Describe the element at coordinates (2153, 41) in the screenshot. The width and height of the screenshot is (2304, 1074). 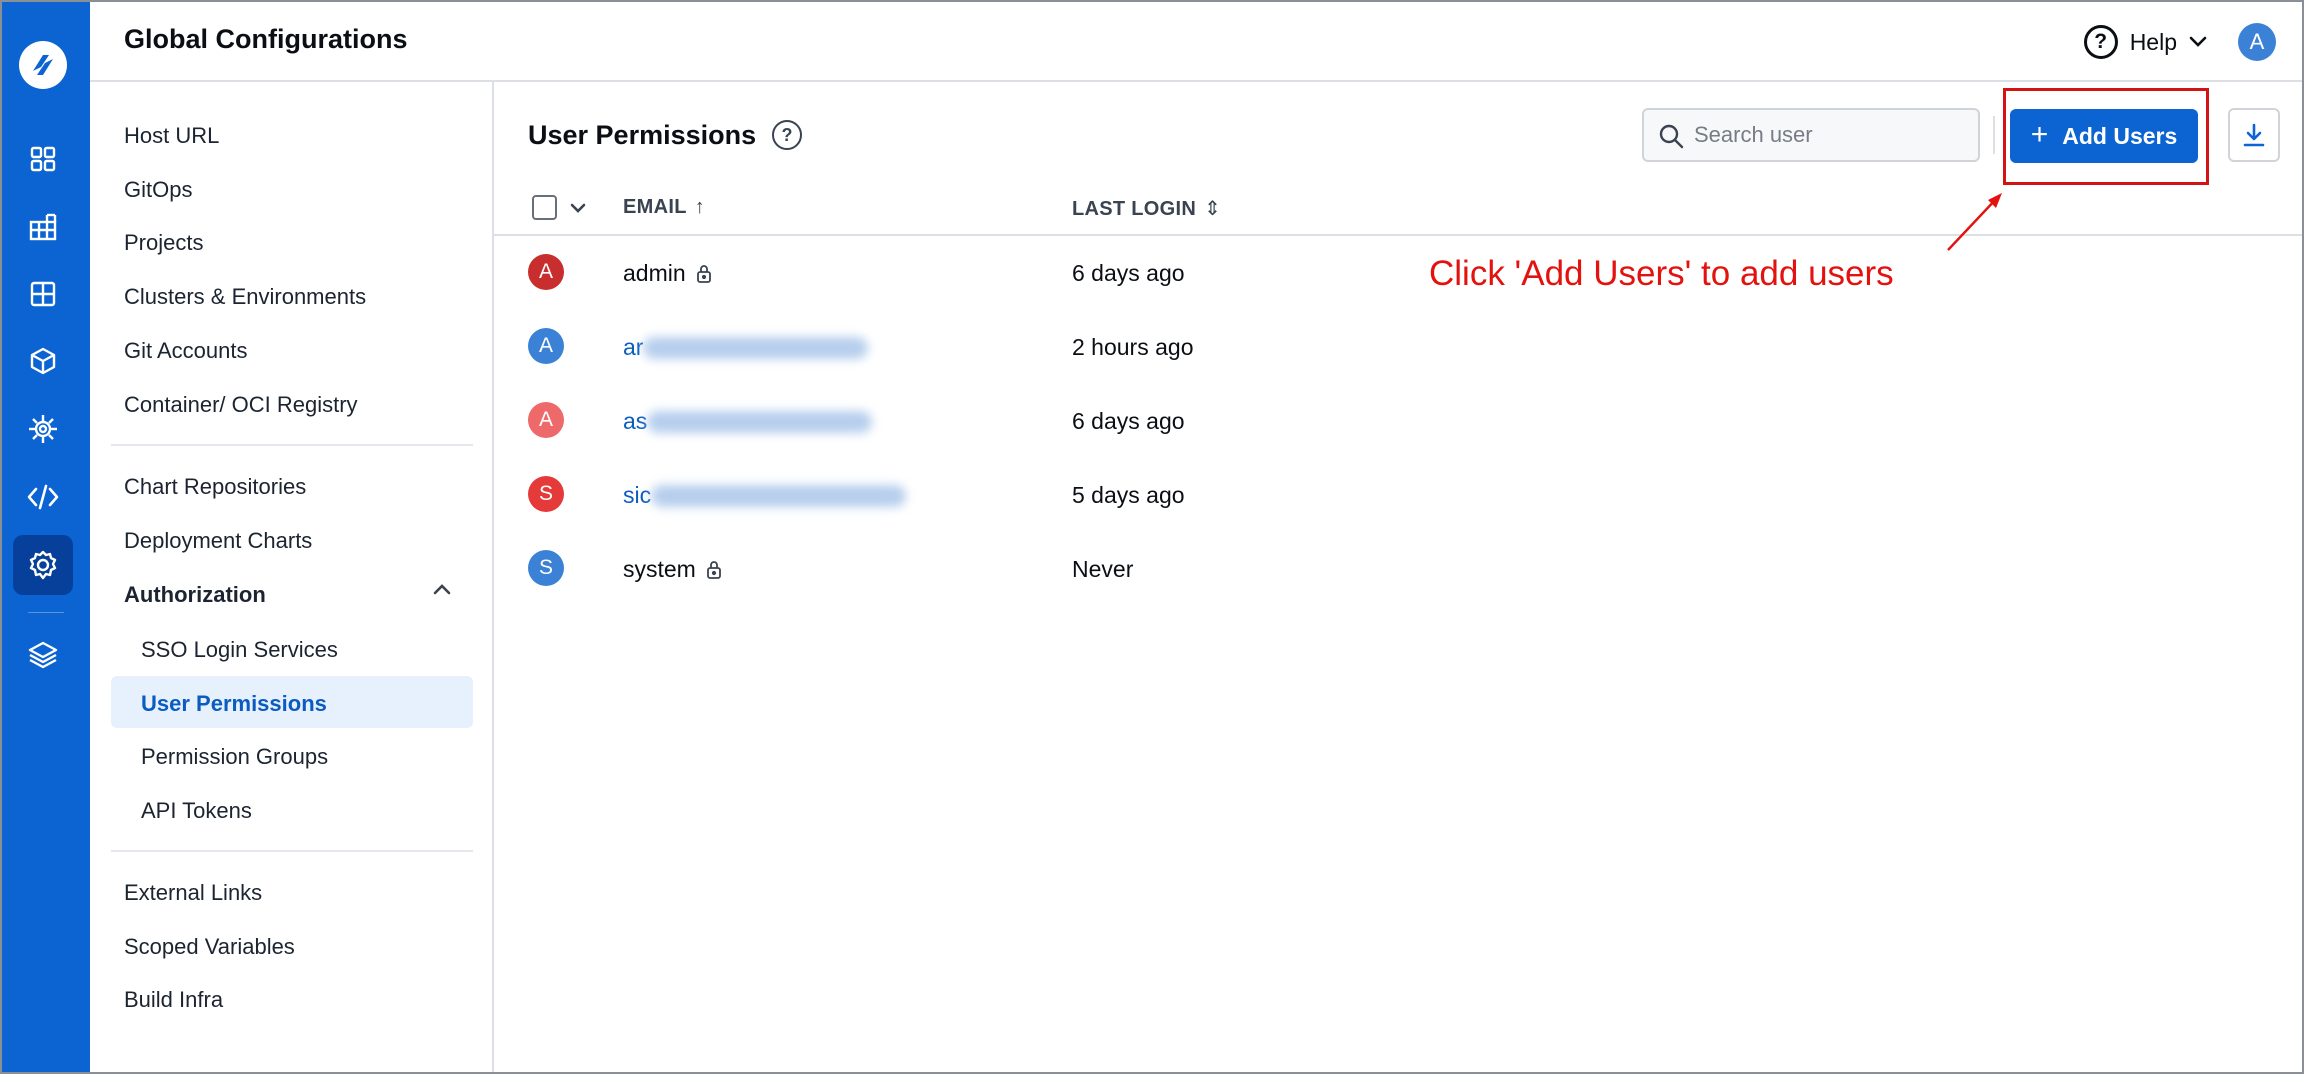
I see `help-label: Help` at that location.